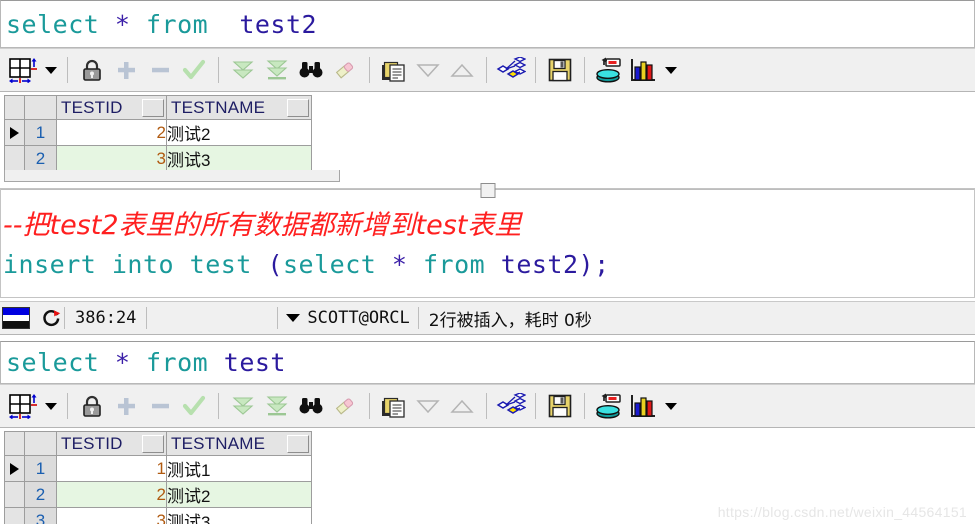 The image size is (975, 524). I want to click on table-row: 1 1 测试1, so click(158, 468).